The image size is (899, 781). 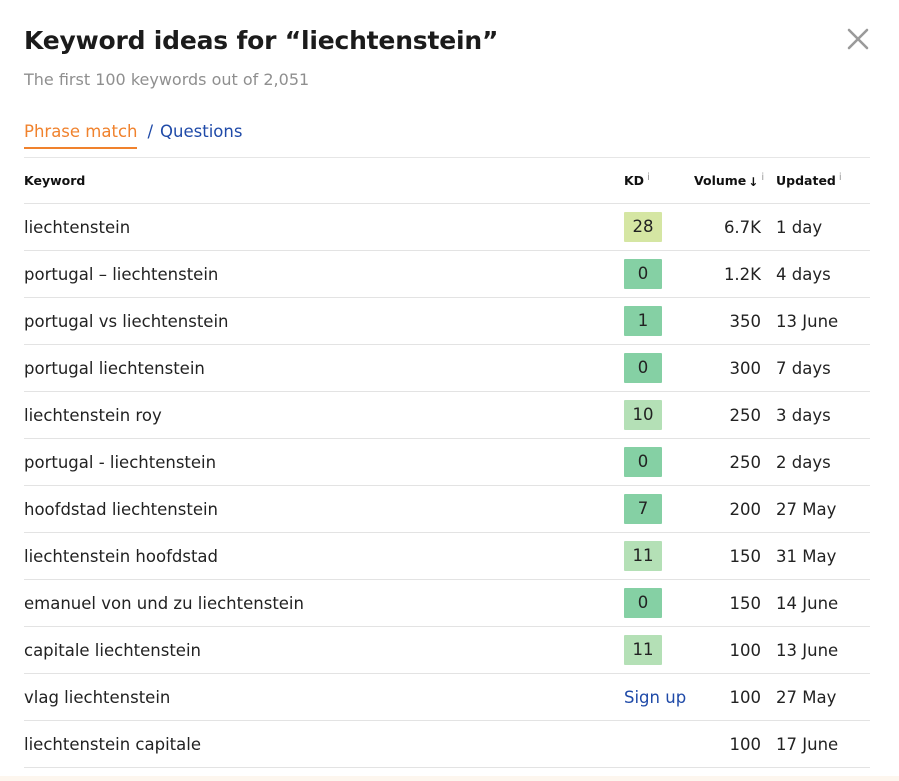 I want to click on updated-cell: 31 May, so click(x=823, y=556).